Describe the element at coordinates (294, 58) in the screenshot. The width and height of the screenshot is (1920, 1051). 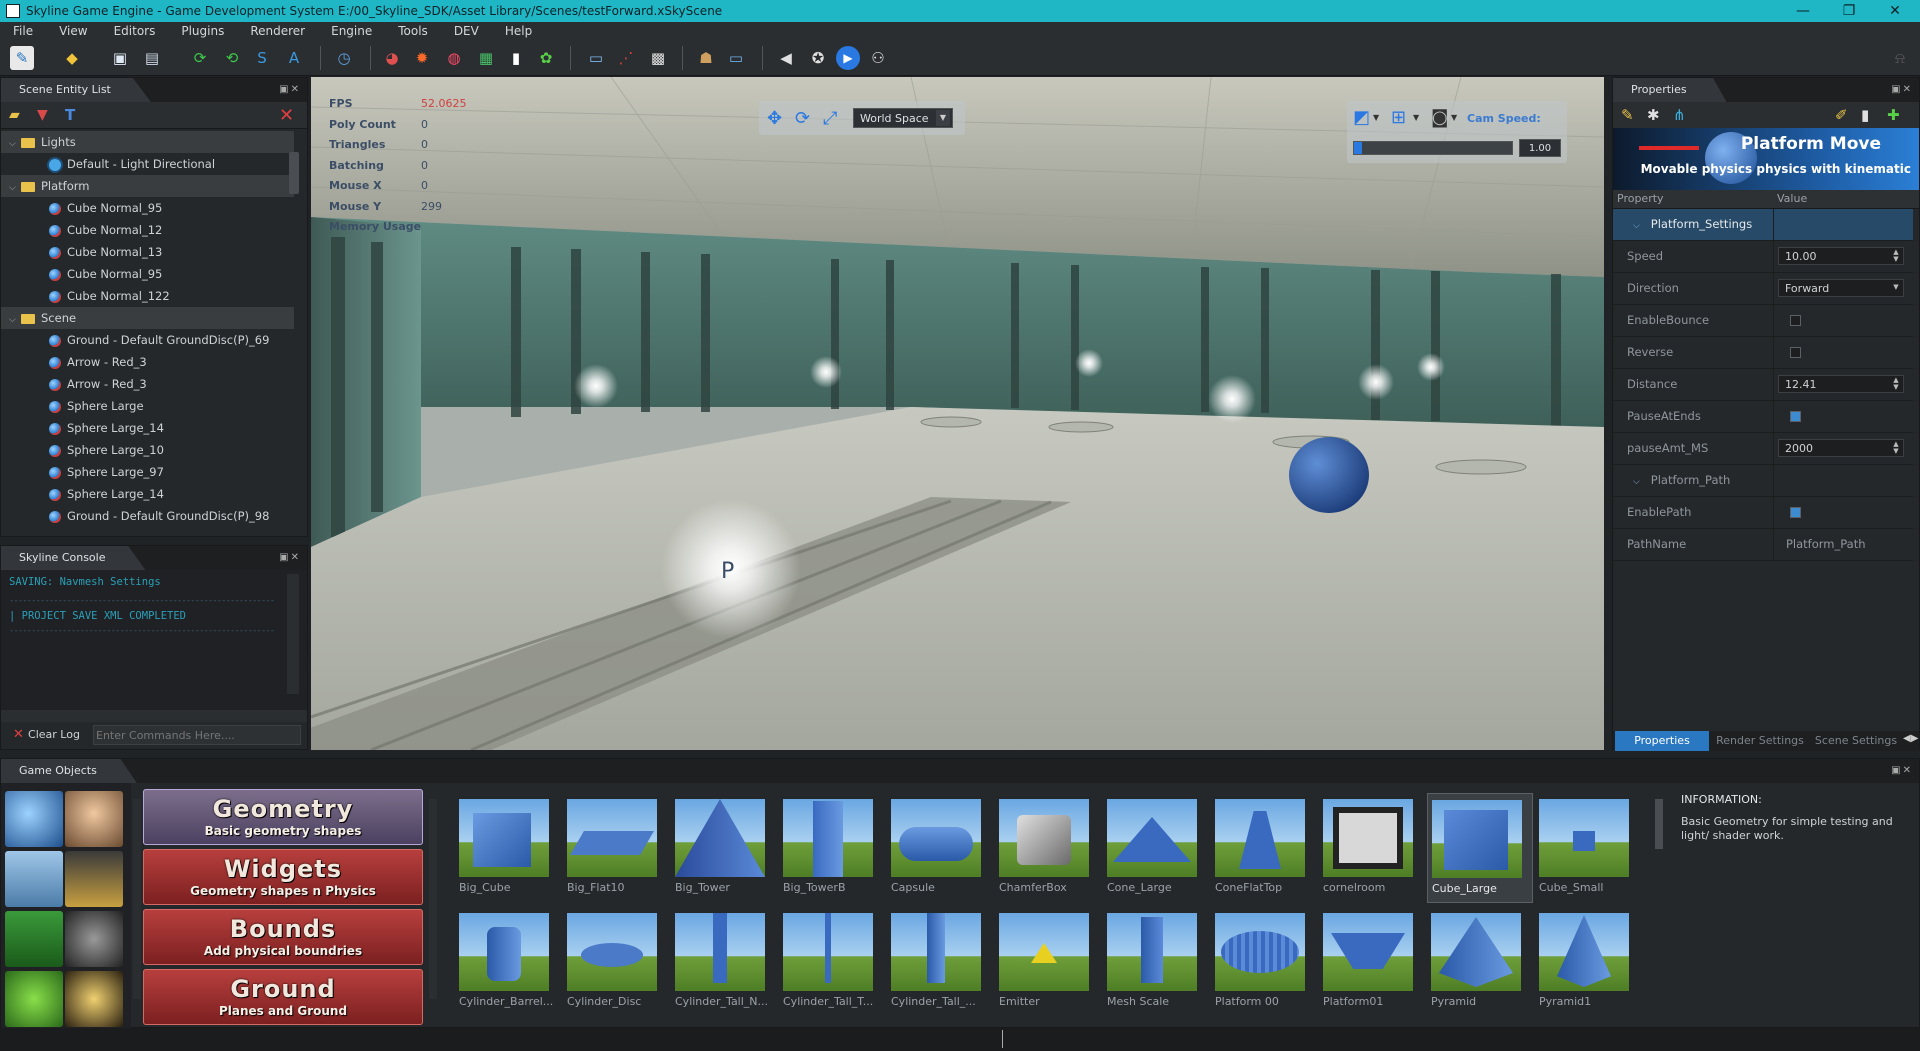
I see `reload-assets-icon: A` at that location.